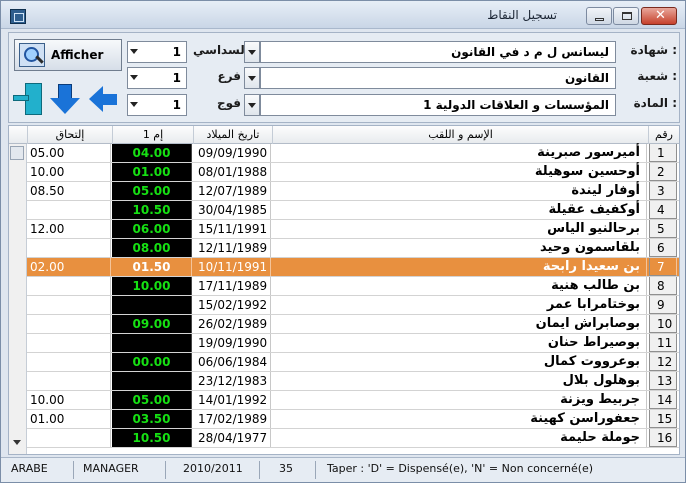 The width and height of the screenshot is (686, 483). Describe the element at coordinates (343, 15) in the screenshot. I see `title-bar: تسجيل النقاط ✕` at that location.